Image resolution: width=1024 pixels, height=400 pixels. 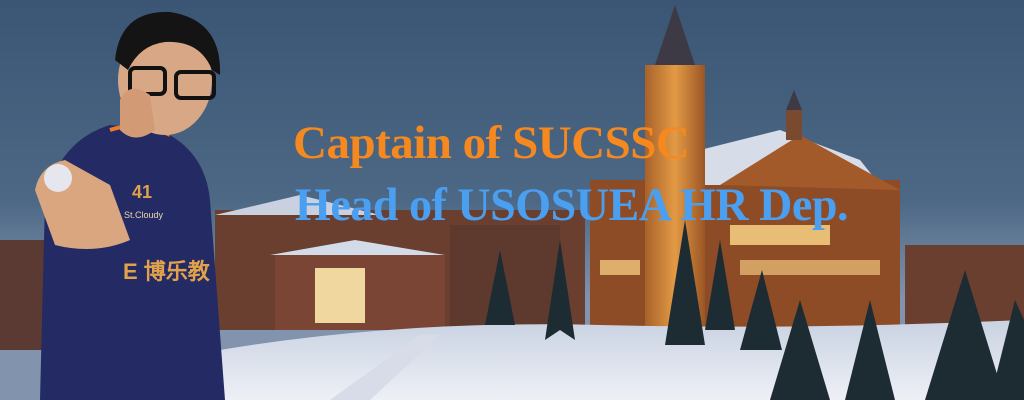 What do you see at coordinates (144, 215) in the screenshot?
I see `jersey-name: St.Cloudy` at bounding box center [144, 215].